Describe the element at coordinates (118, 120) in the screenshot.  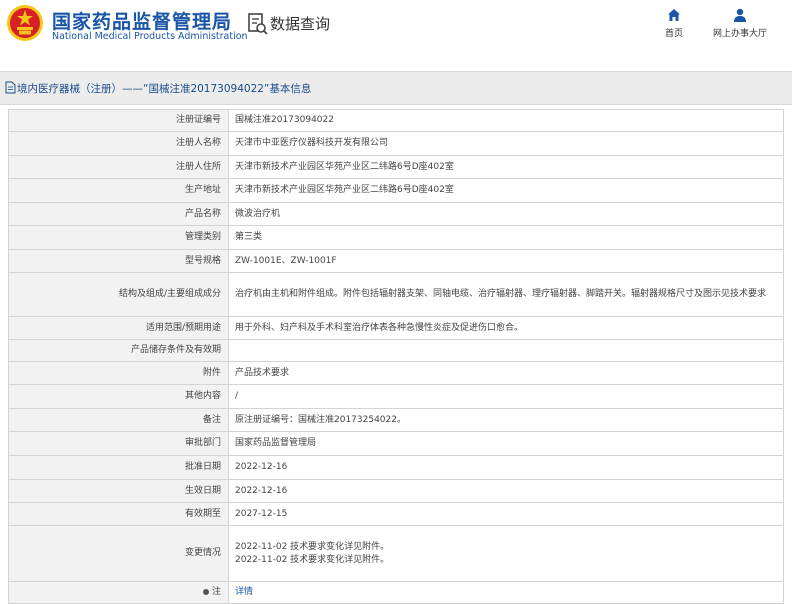
I see `field-label: 注册证编号` at that location.